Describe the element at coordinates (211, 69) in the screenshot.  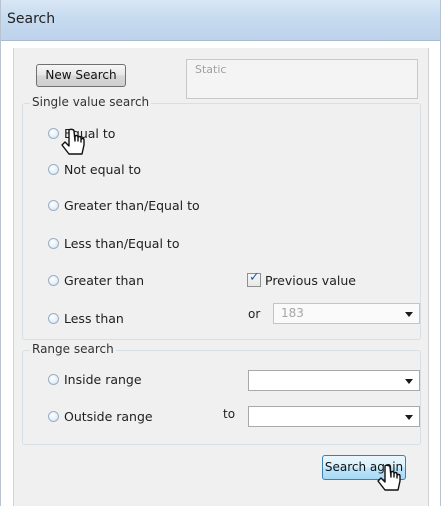
I see `static-label: Static` at that location.